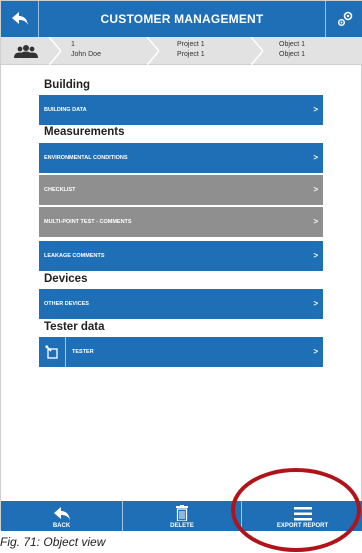 The height and width of the screenshot is (553, 362). I want to click on menu-item-label: ENVIRONMENTAL CONDITIONS, so click(86, 158).